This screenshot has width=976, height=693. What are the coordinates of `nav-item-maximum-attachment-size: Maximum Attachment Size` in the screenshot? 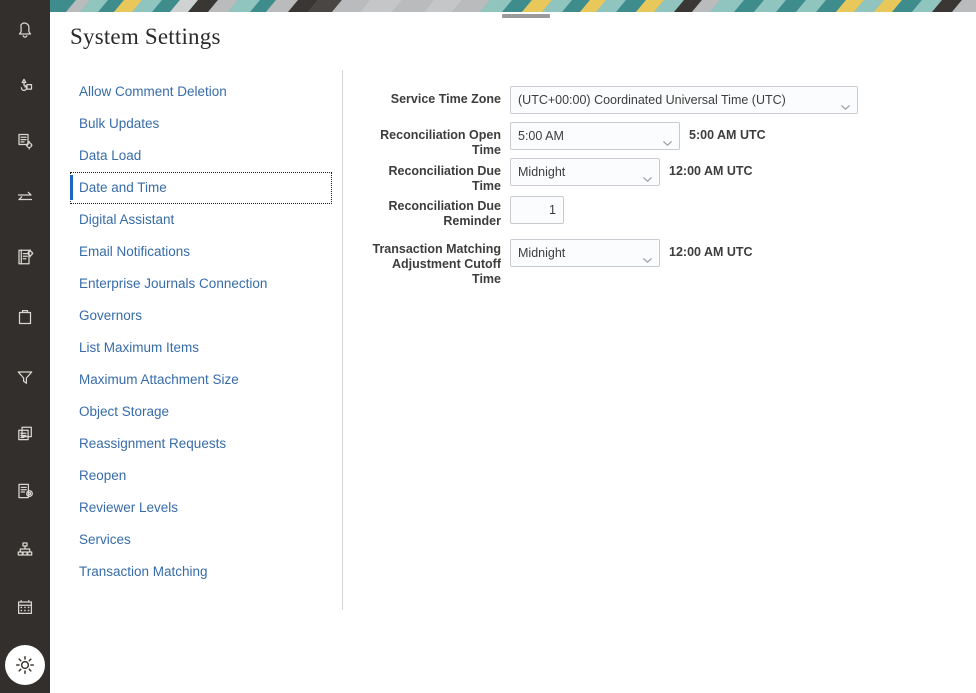 It's located at (201, 380).